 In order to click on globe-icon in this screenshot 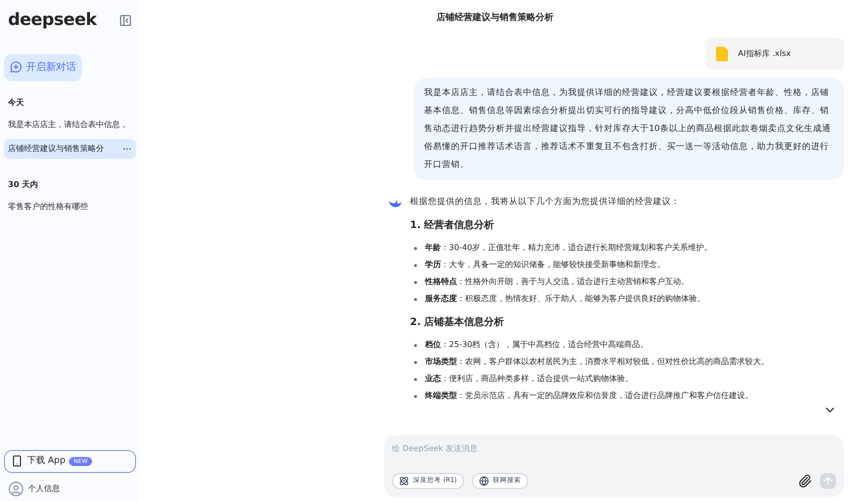, I will do `click(483, 481)`.